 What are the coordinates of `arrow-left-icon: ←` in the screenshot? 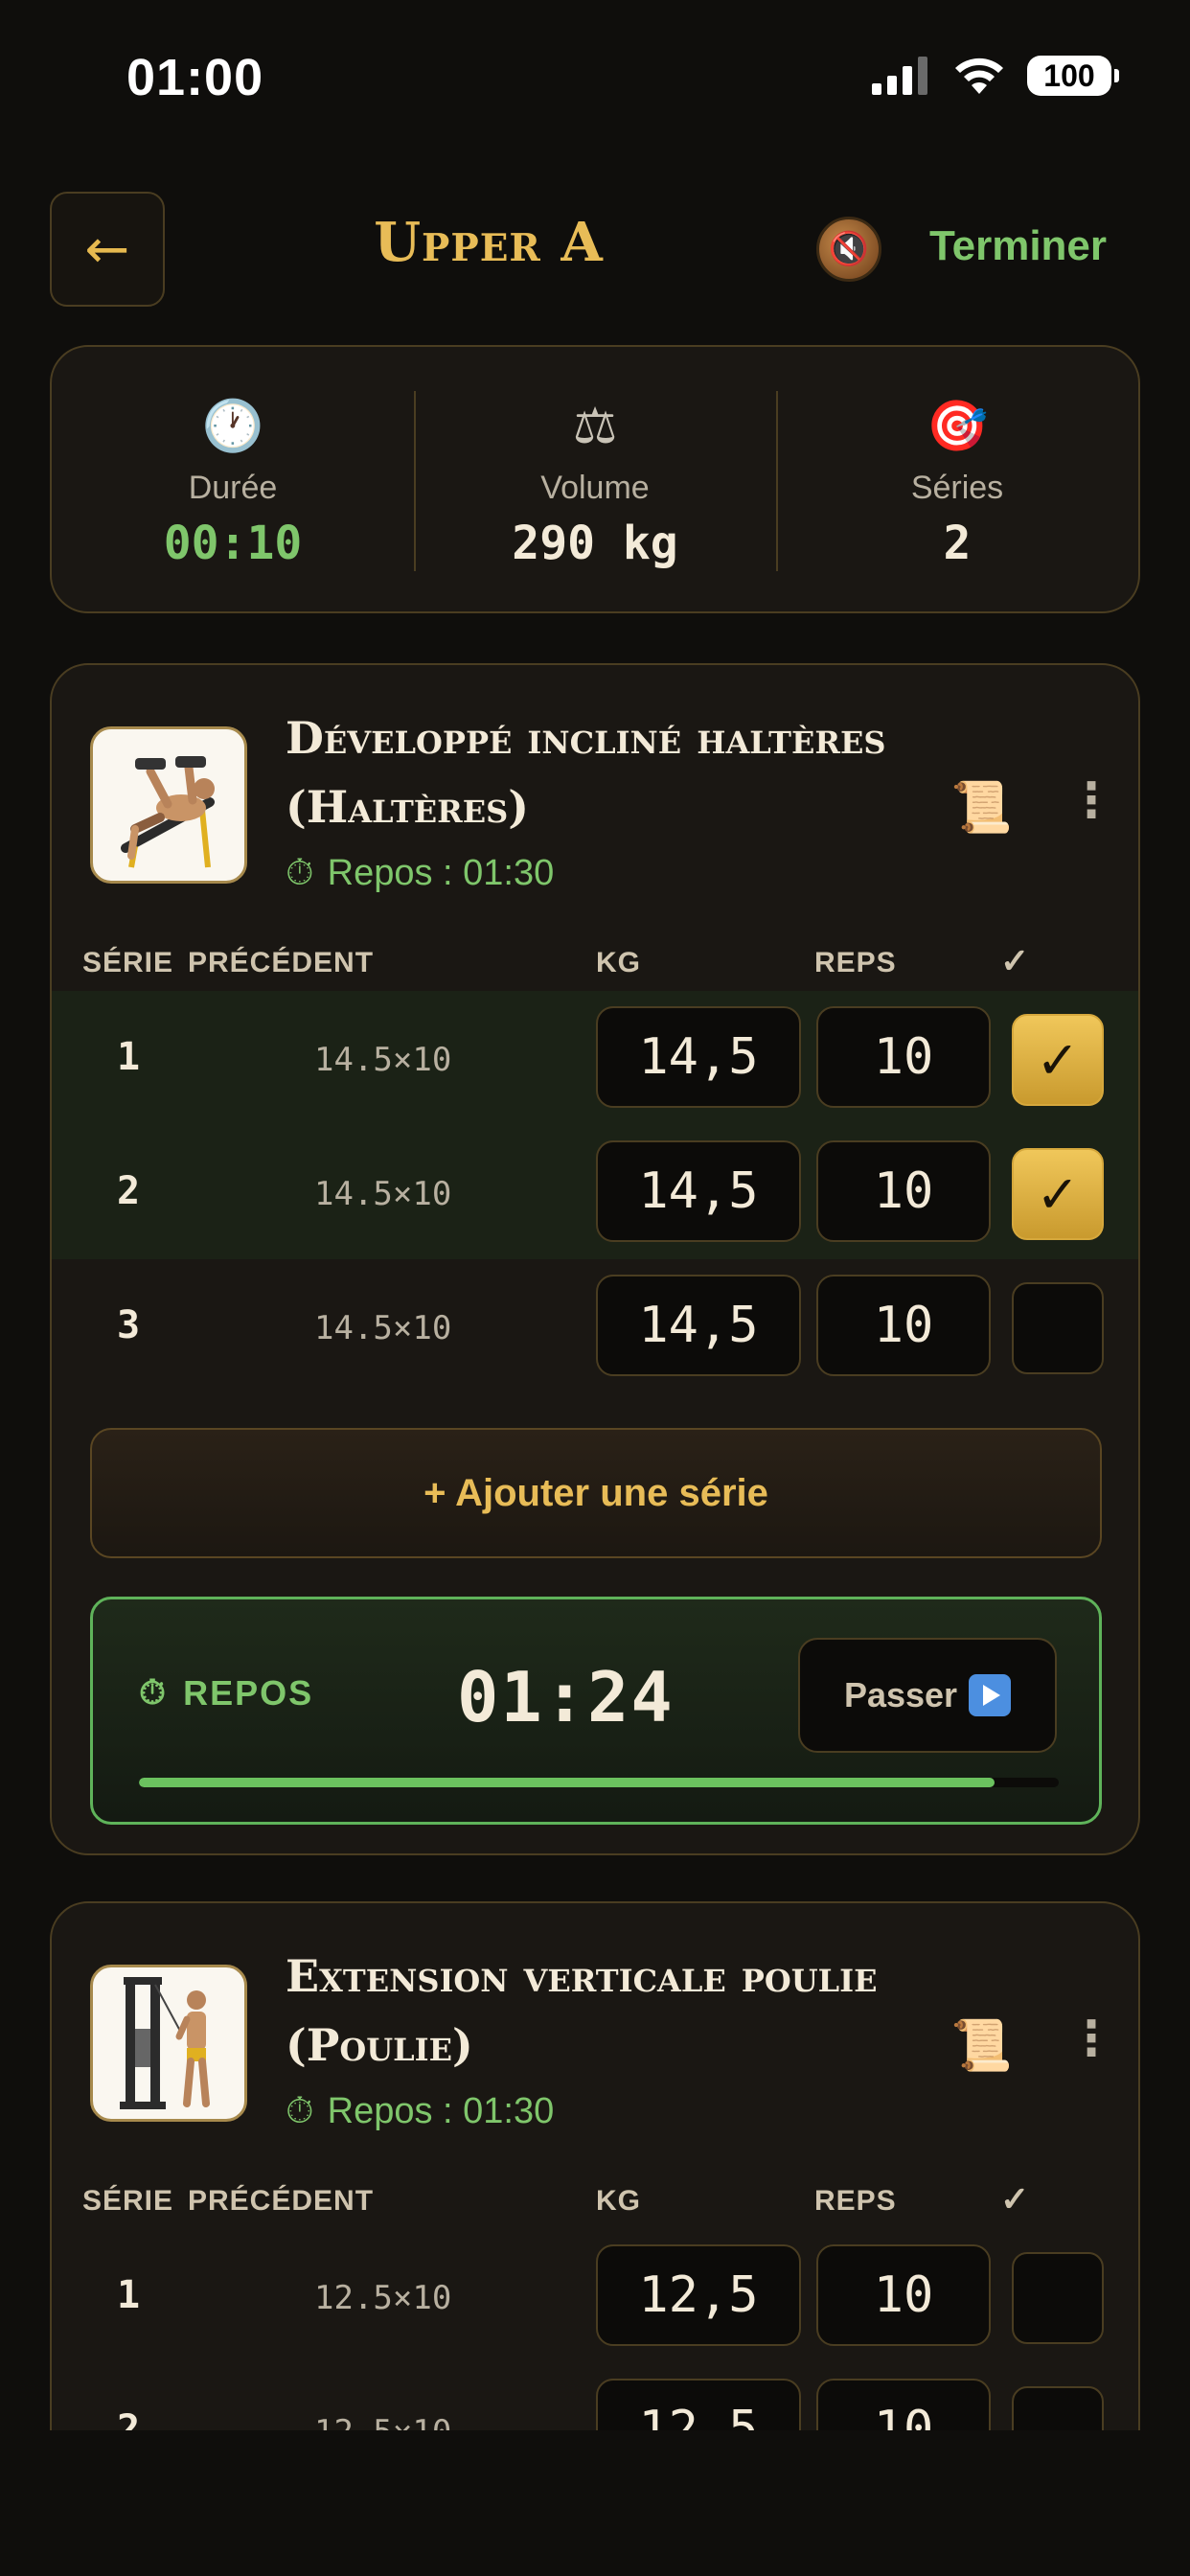 It's located at (107, 249).